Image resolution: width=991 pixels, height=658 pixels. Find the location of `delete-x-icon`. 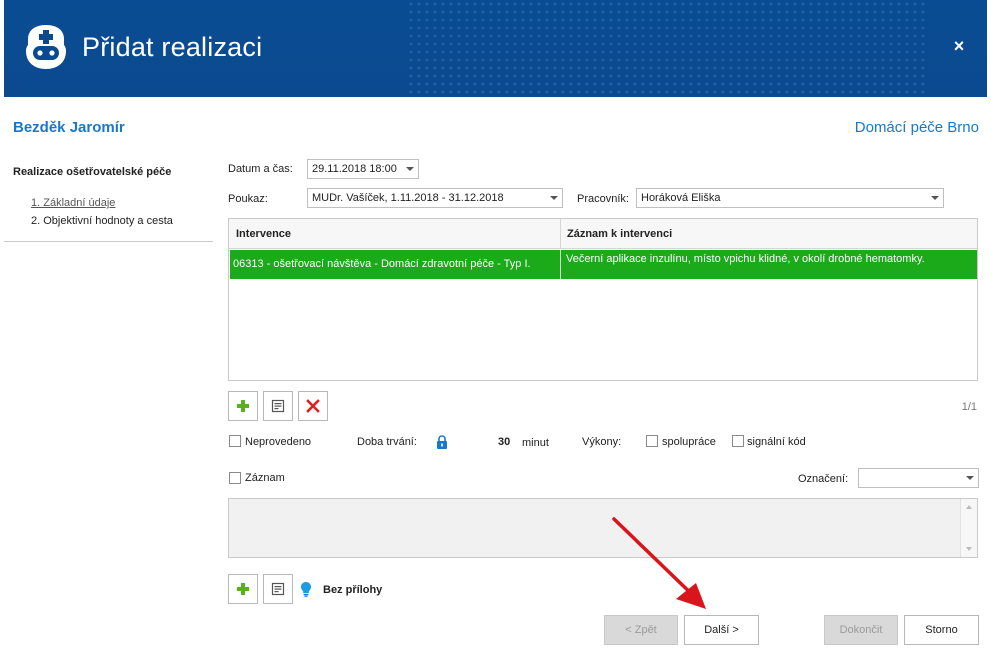

delete-x-icon is located at coordinates (313, 406).